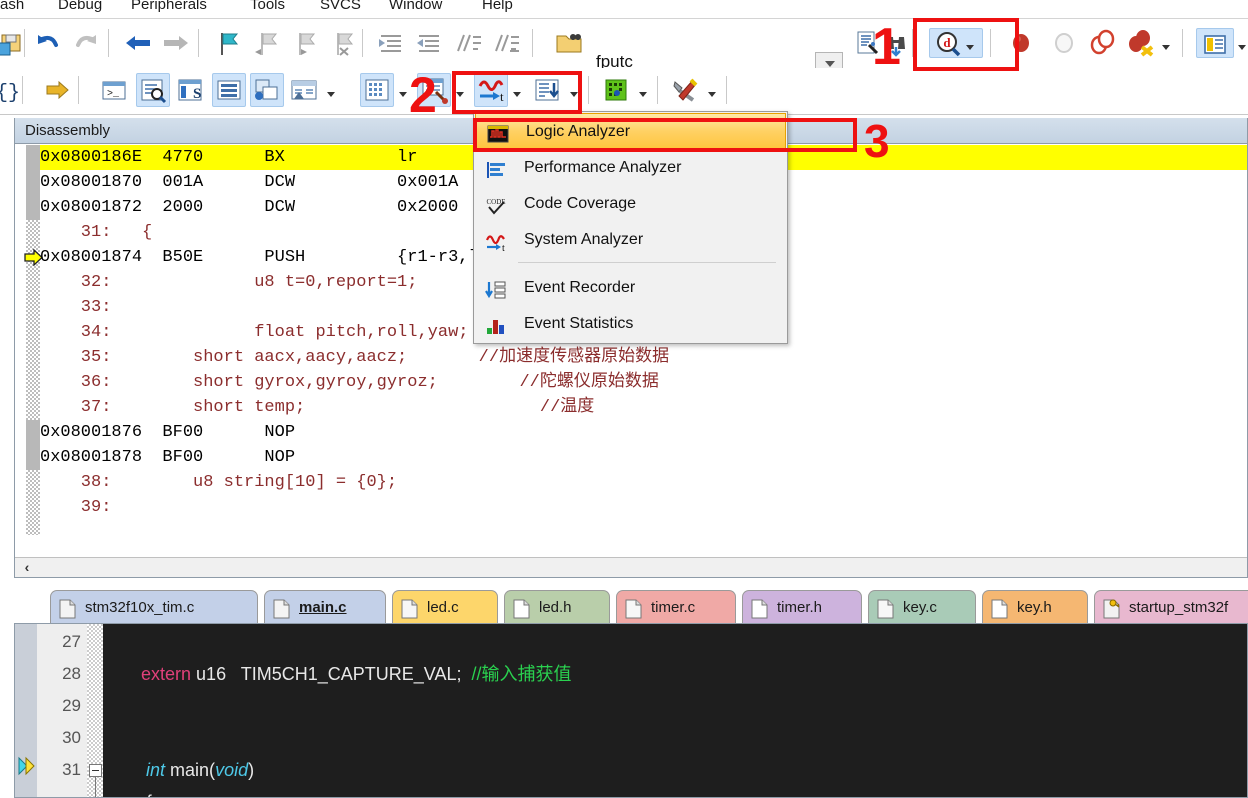 The height and width of the screenshot is (798, 1248). I want to click on editor-line-number: 31, so click(71, 769).